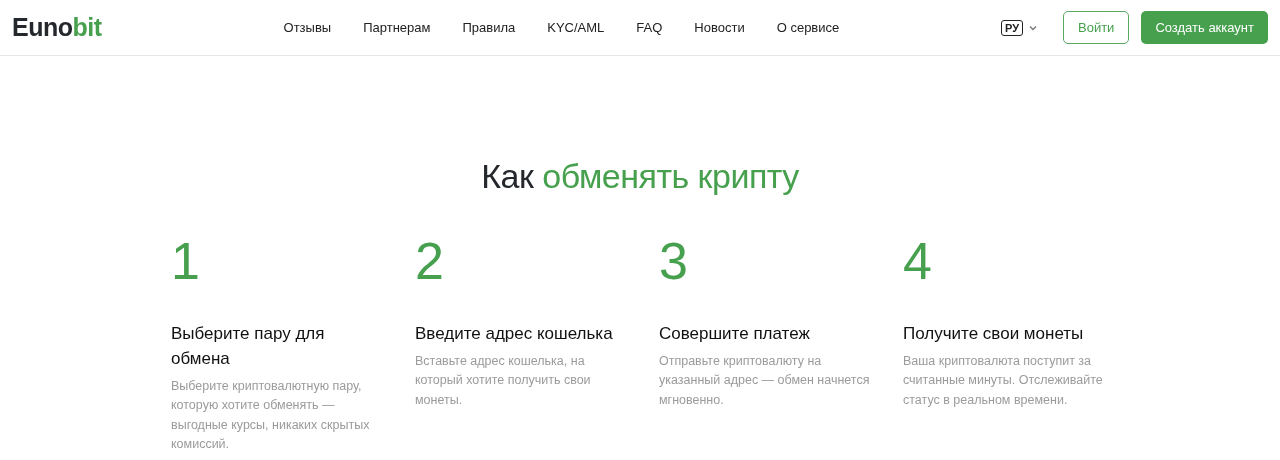 This screenshot has width=1280, height=460. What do you see at coordinates (1033, 27) in the screenshot?
I see `chevron-down-icon` at bounding box center [1033, 27].